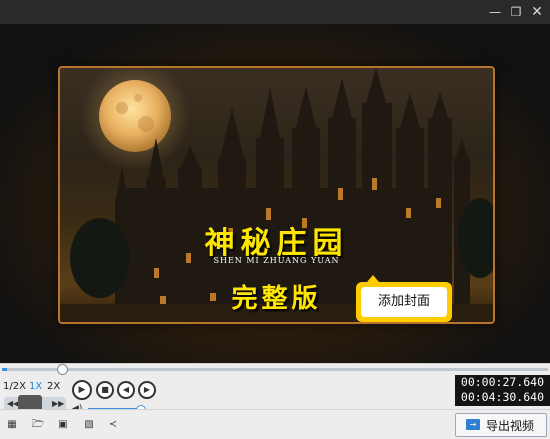 Image resolution: width=550 pixels, height=439 pixels. I want to click on stop-icon: ■, so click(105, 389).